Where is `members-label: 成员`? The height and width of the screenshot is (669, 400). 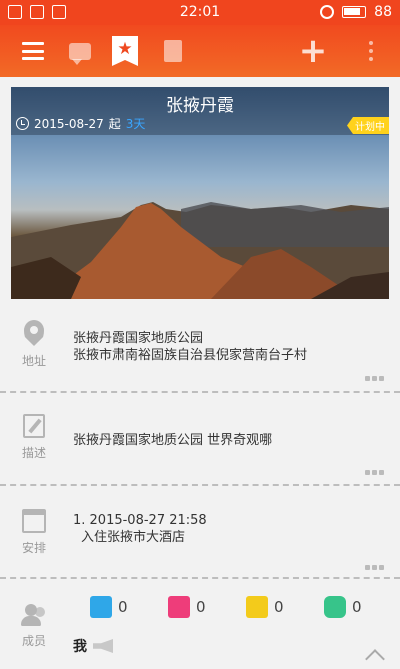
members-label: 成员 is located at coordinates (33, 641).